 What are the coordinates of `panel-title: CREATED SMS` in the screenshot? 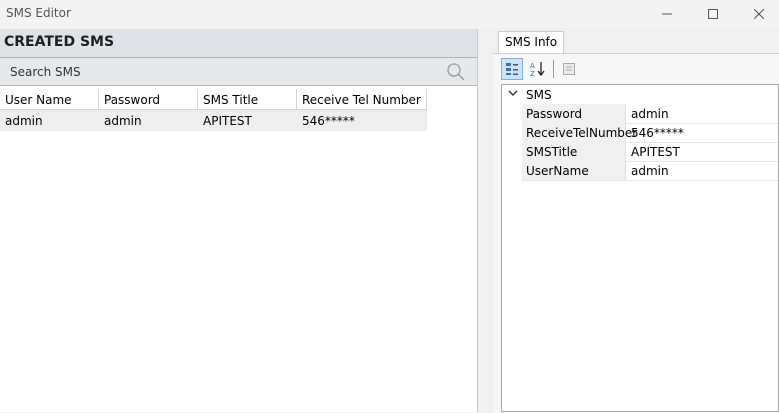 It's located at (59, 42).